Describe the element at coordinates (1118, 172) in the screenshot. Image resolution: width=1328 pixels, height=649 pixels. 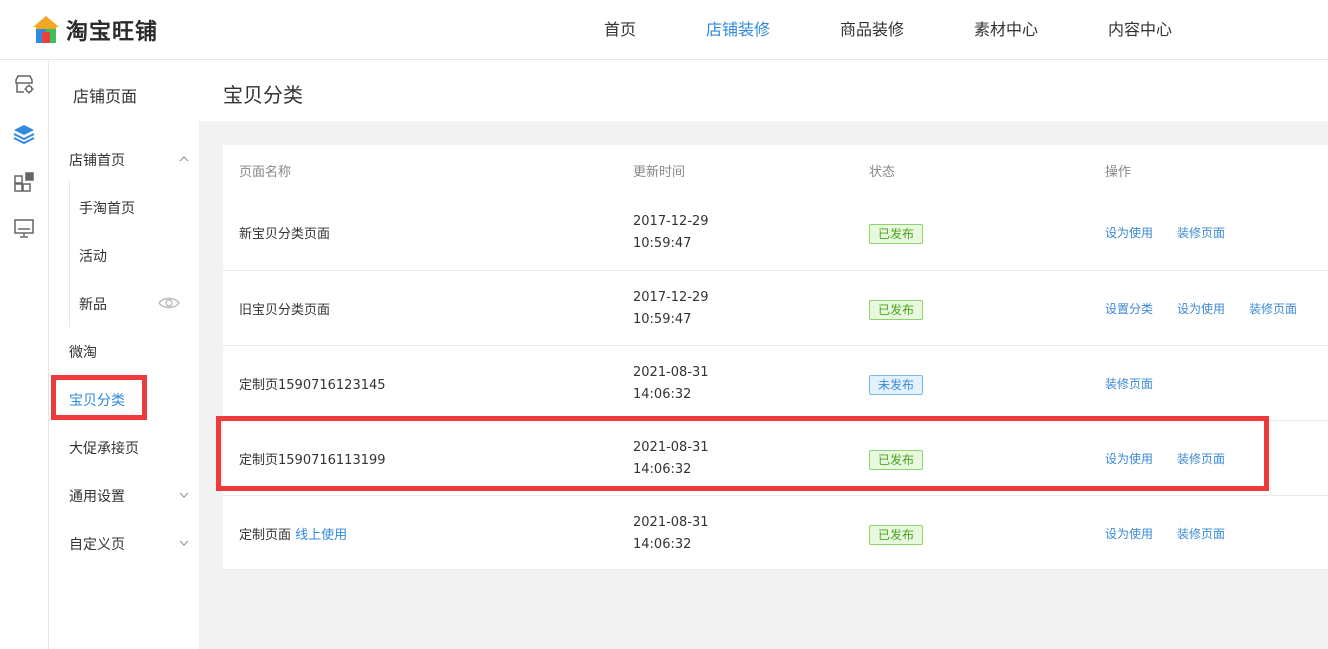
I see `column-header-actions: 操作` at that location.